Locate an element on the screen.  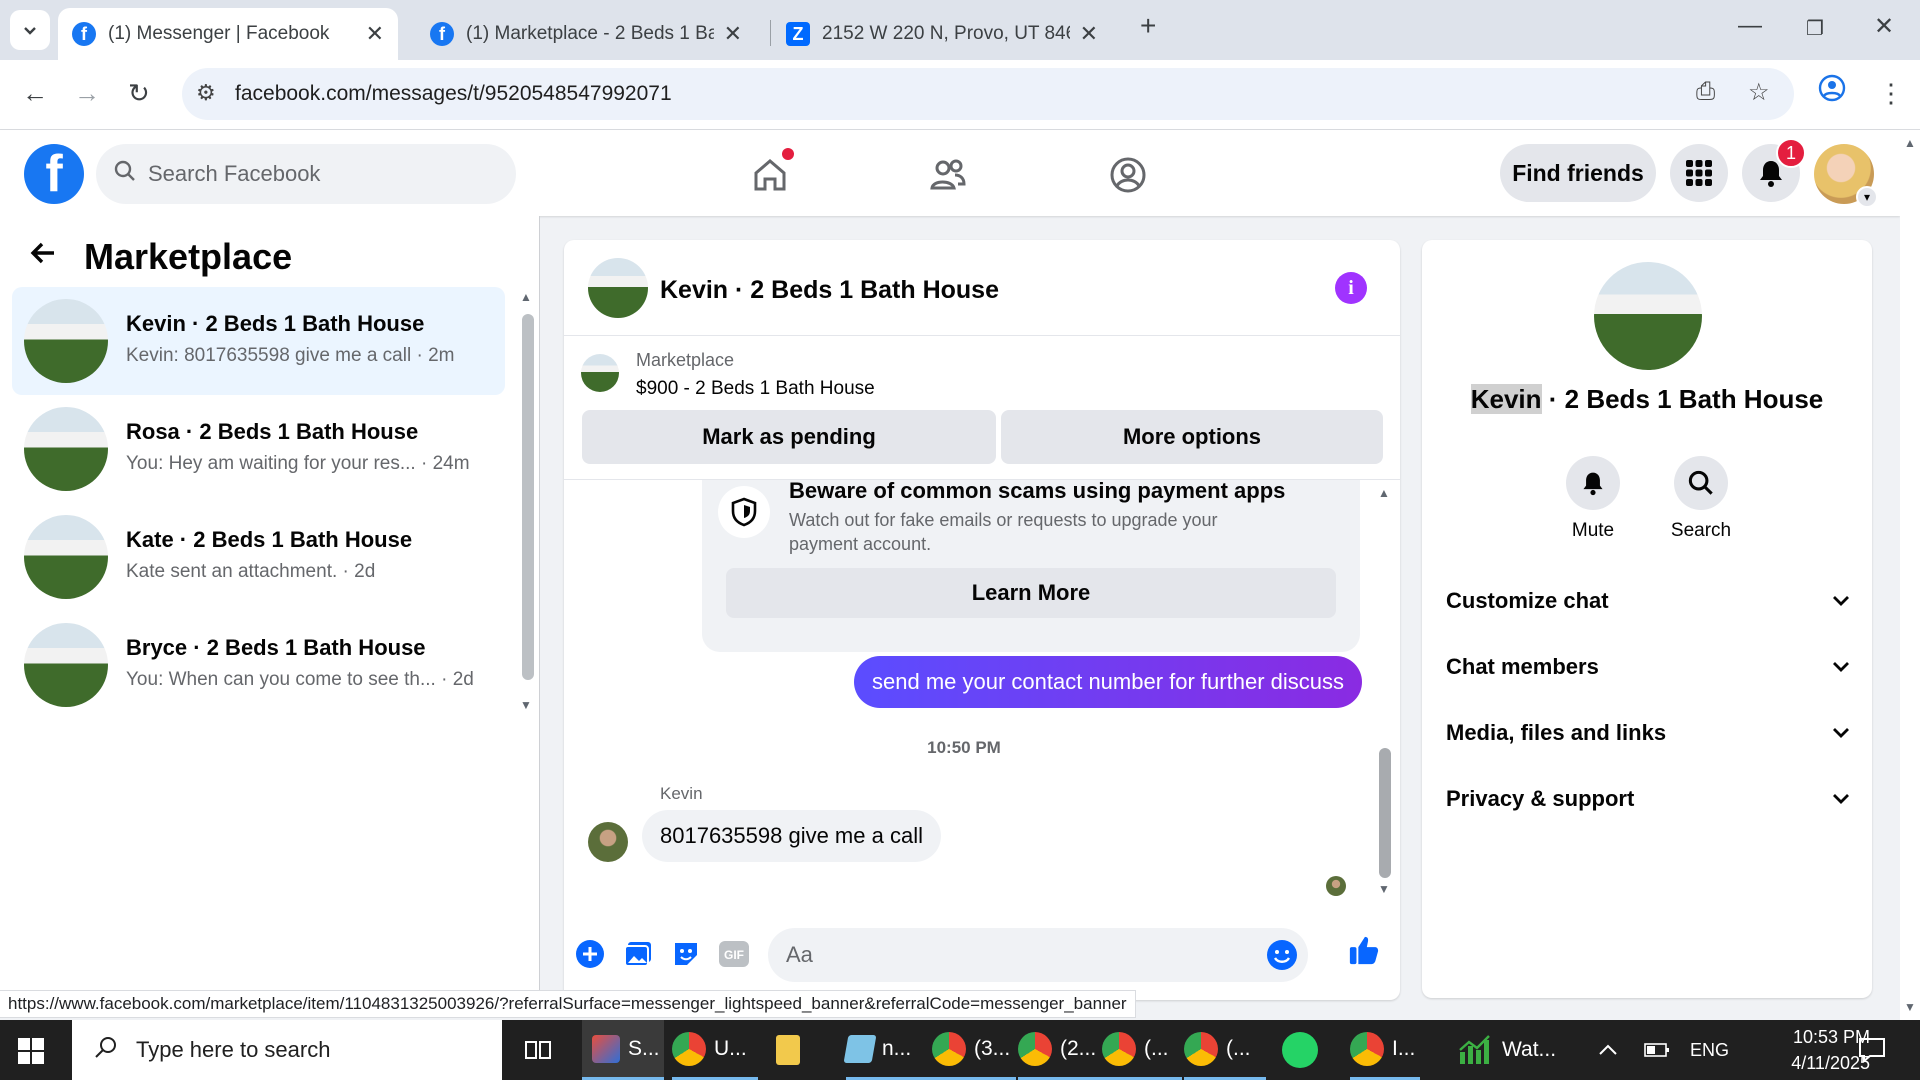
bookmark-star-icon: ☆ is located at coordinates (1759, 92).